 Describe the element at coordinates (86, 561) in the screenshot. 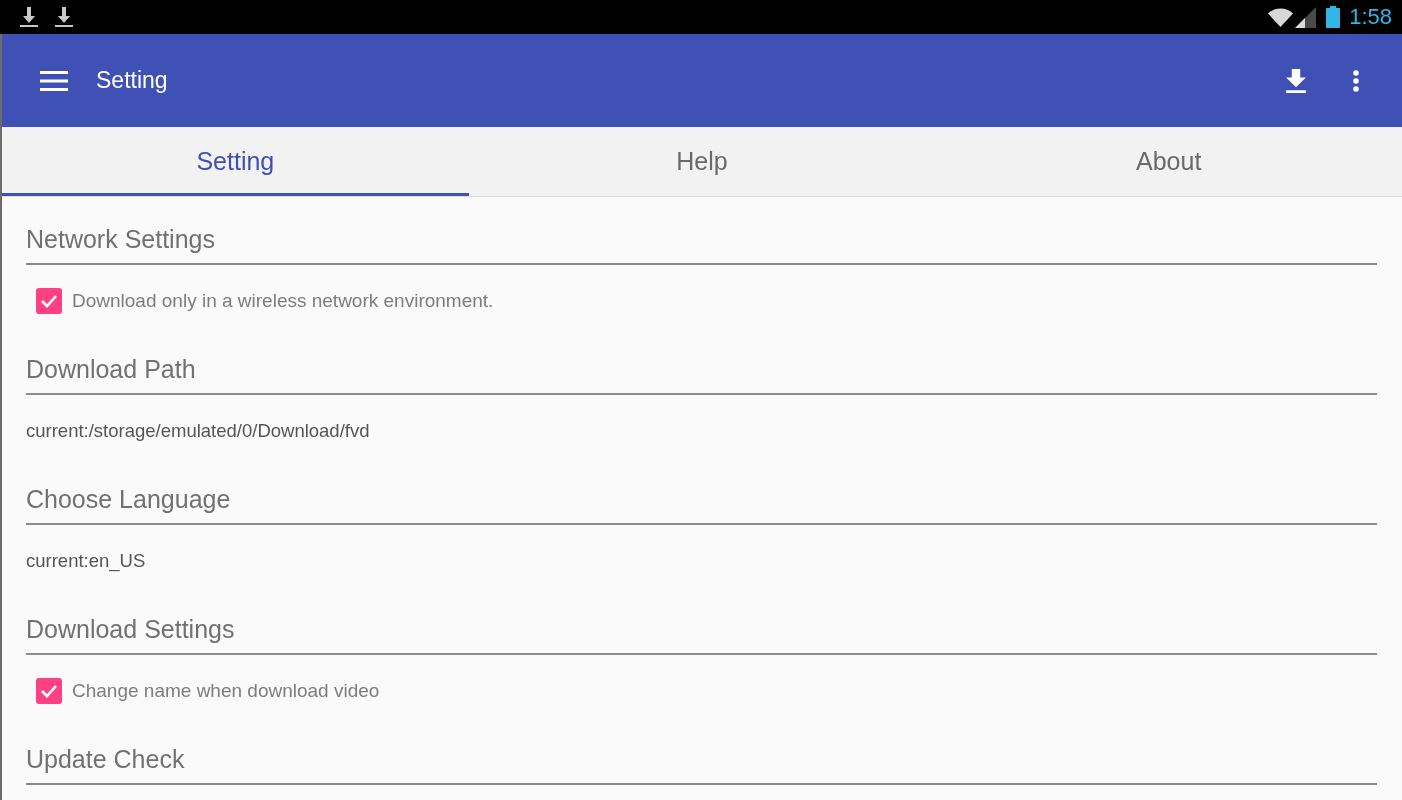

I see `setting-value: current:en_US` at that location.